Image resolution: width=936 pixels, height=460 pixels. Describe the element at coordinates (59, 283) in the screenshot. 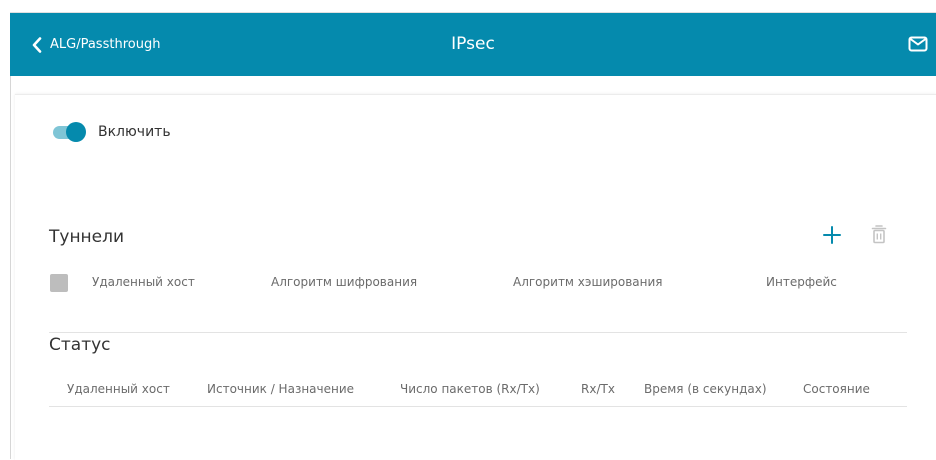

I see `select-all-checkbox` at that location.